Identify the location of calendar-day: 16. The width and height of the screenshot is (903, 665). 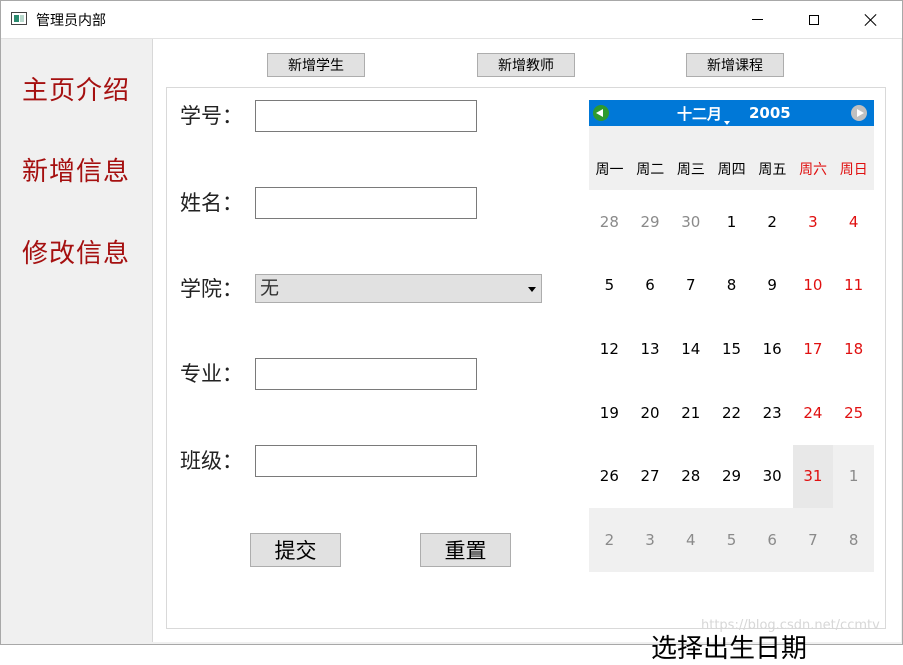
(772, 349).